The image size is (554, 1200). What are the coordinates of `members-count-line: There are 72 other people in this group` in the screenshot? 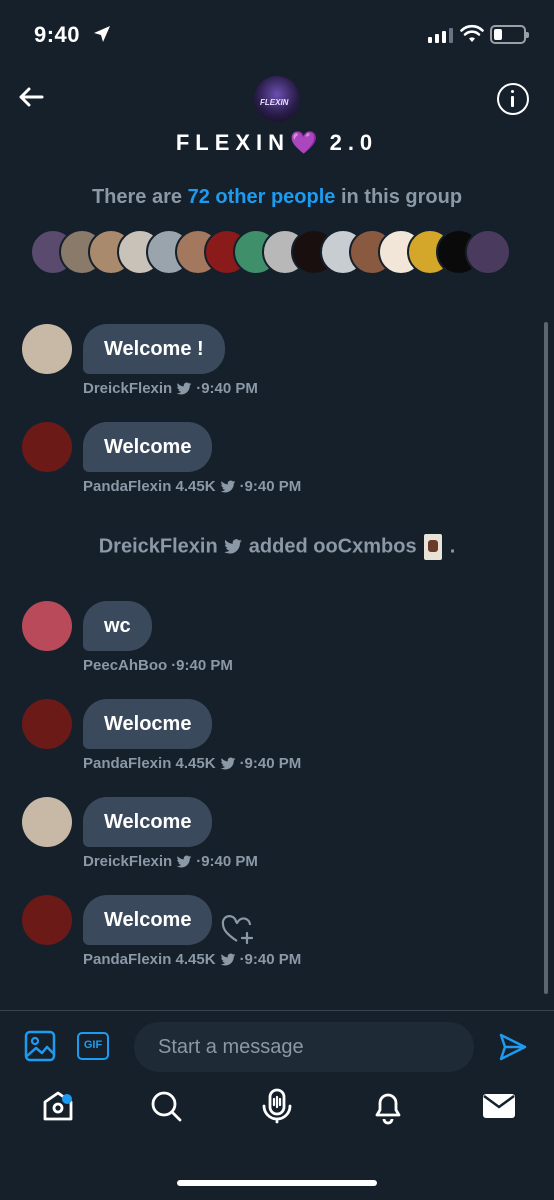 It's located at (277, 197).